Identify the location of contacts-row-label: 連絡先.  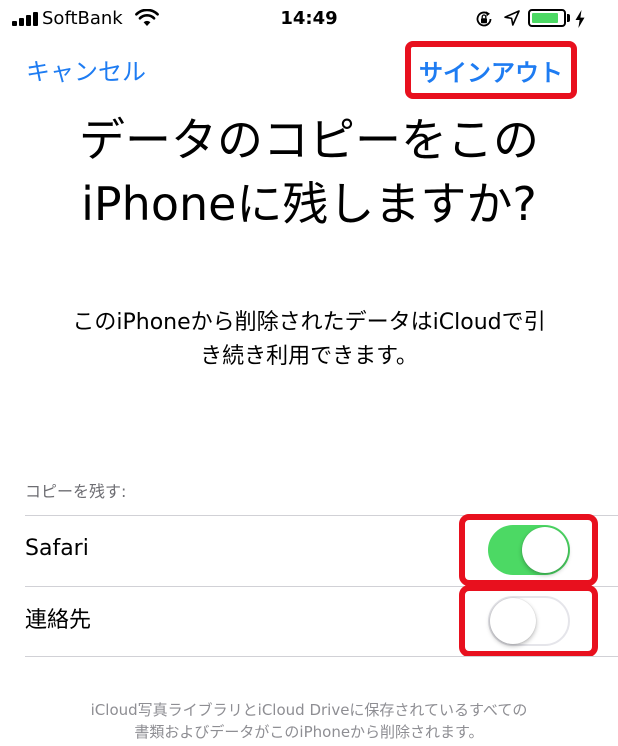
(58, 620).